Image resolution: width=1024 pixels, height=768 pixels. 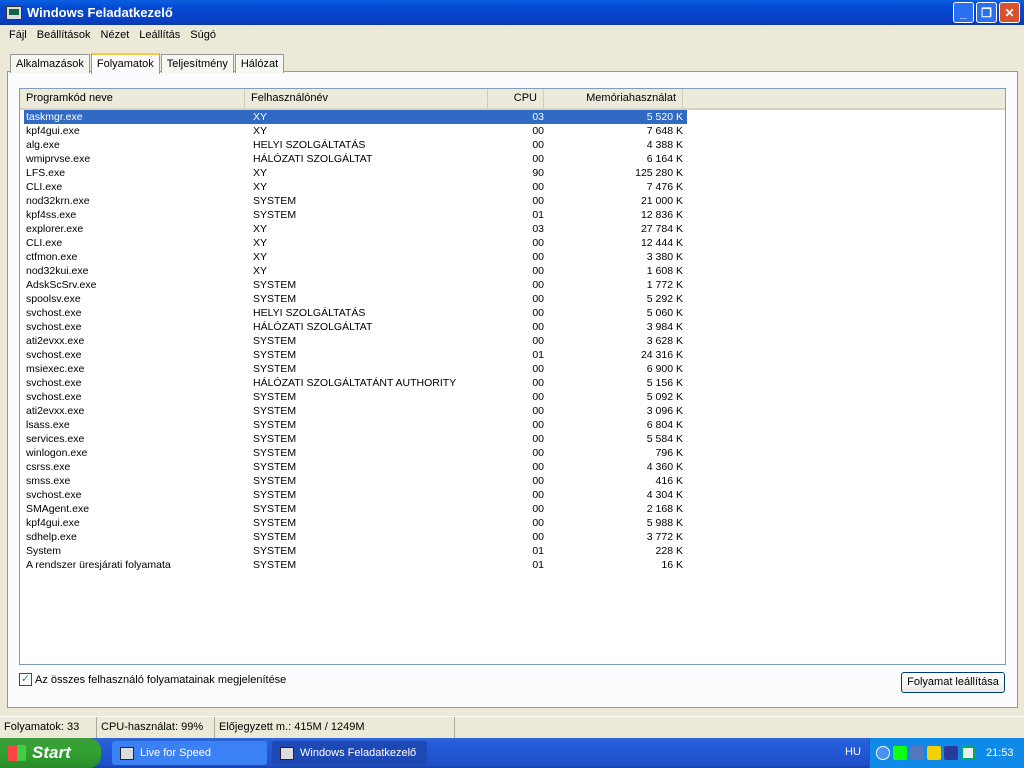 I want to click on table-row: AdskScSrv.exe SYSTEM 00 1 772 K, so click(x=355, y=285).